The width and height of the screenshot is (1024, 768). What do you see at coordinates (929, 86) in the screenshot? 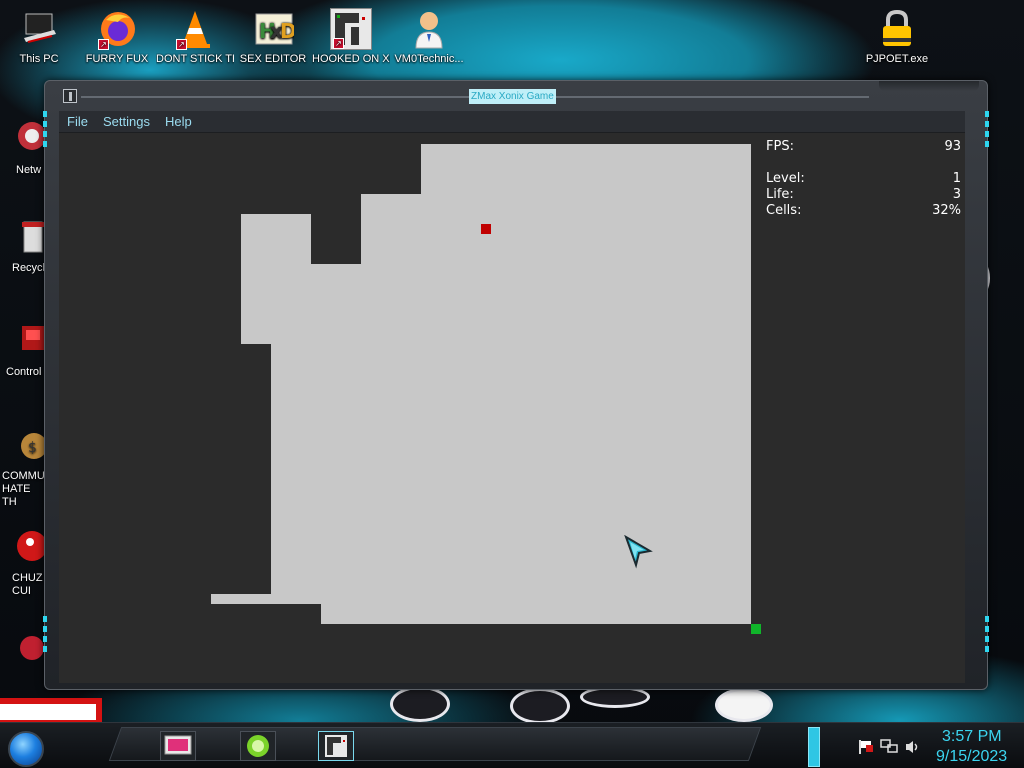
I see `window-controls` at bounding box center [929, 86].